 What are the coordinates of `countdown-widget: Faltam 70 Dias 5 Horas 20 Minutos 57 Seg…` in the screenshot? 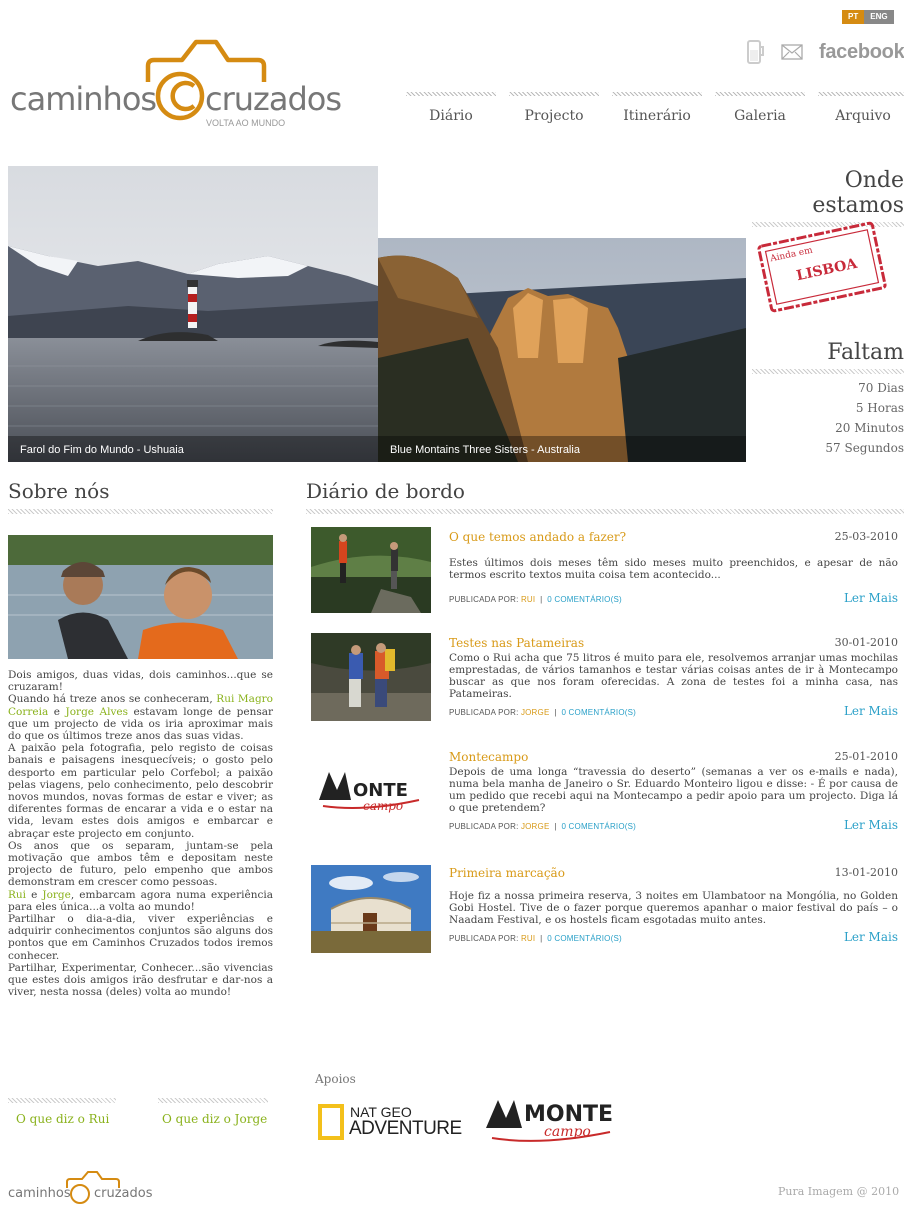 It's located at (828, 399).